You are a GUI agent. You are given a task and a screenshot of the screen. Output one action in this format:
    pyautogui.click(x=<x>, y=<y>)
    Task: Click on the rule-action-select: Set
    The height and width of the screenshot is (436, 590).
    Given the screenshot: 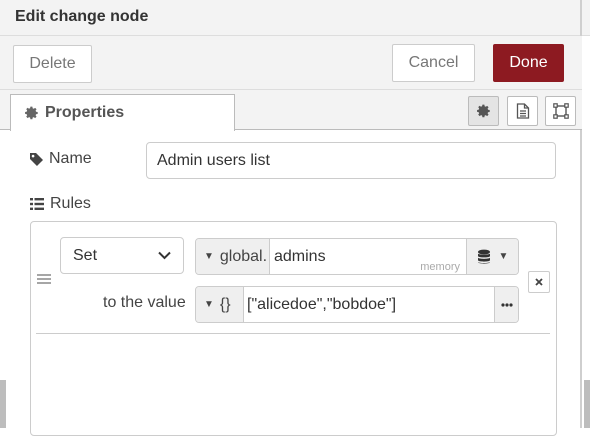 What is the action you would take?
    pyautogui.click(x=122, y=255)
    